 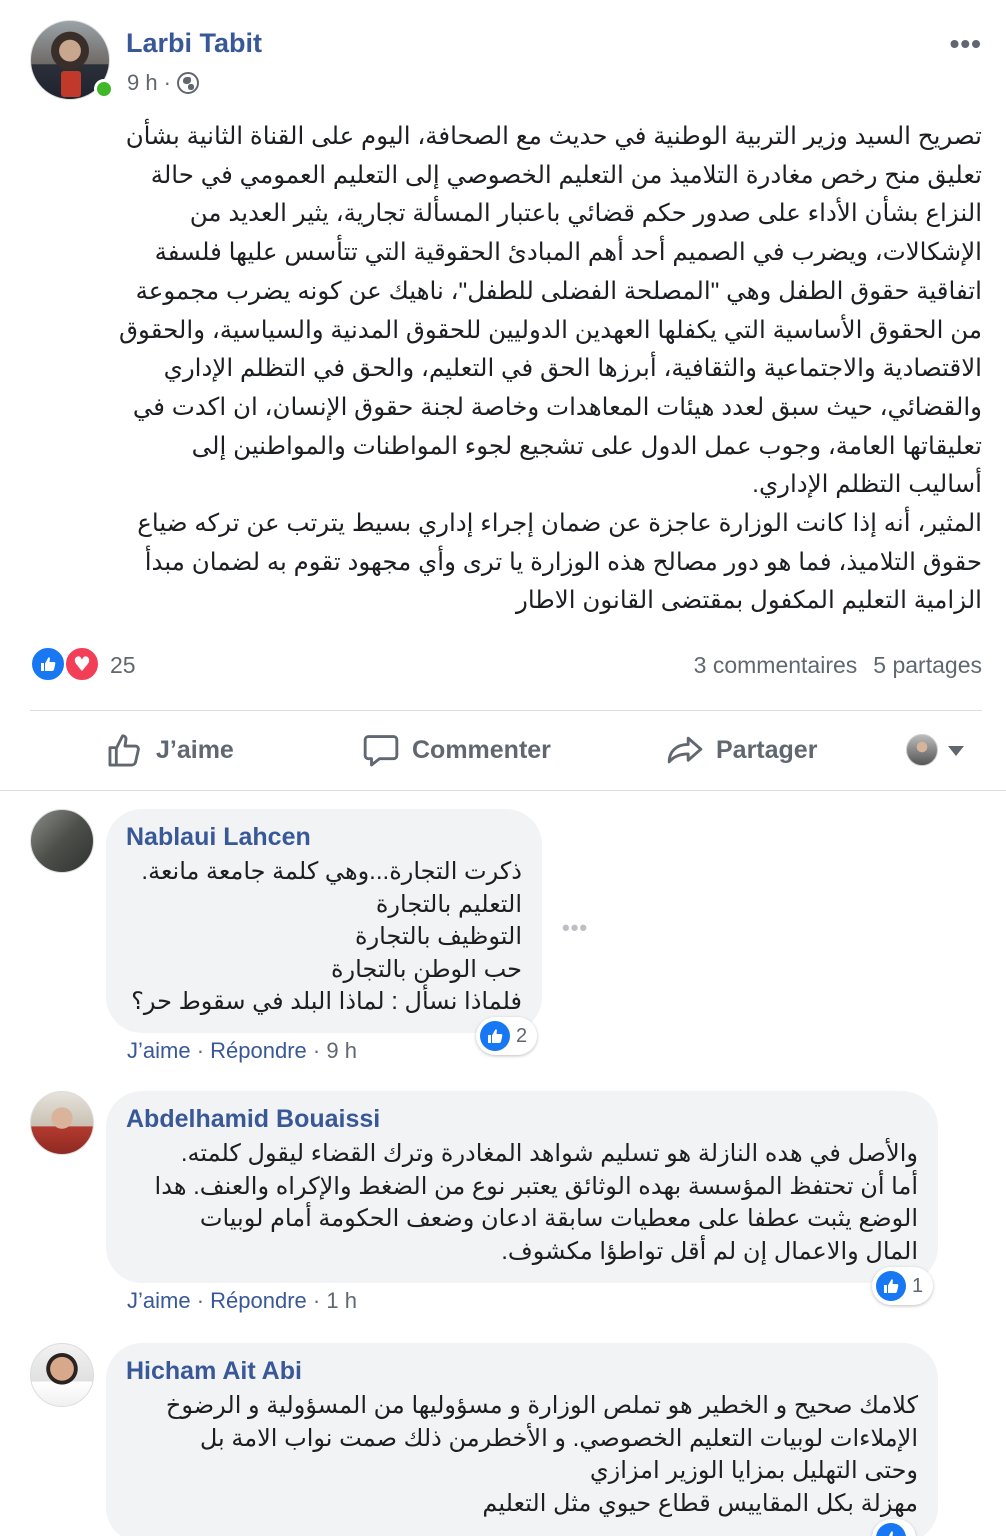 I want to click on comment-line: مهزلة بكل المقاييس قطاع حيوي مثل التعليم, so click(x=700, y=1503).